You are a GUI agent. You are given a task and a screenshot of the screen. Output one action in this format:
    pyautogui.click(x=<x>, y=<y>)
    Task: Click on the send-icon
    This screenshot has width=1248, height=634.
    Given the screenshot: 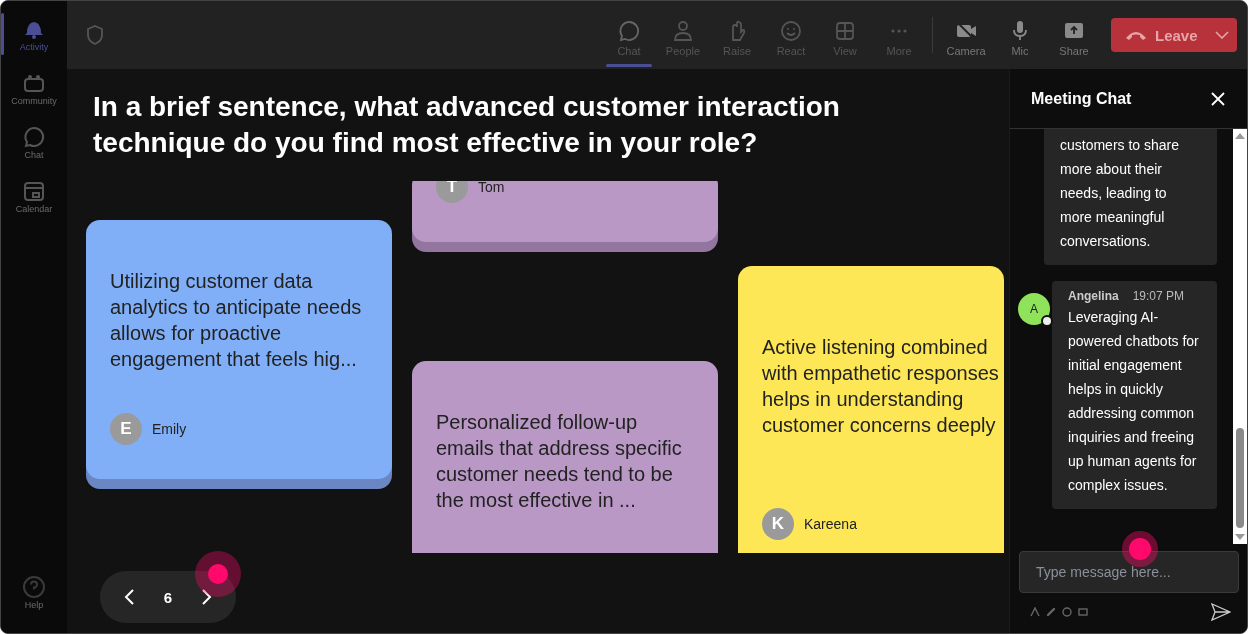 What is the action you would take?
    pyautogui.click(x=1221, y=612)
    